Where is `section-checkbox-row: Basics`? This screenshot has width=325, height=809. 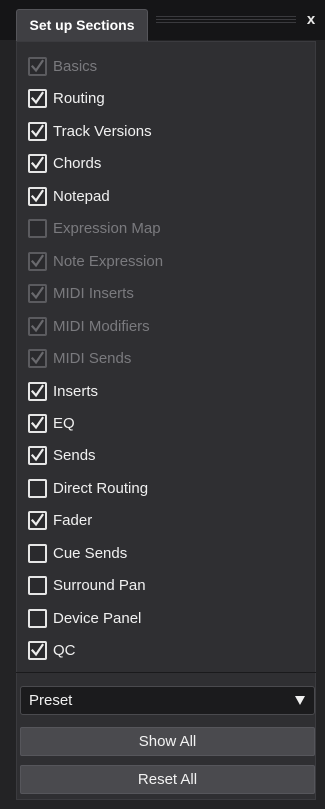
section-checkbox-row: Basics is located at coordinates (62, 66).